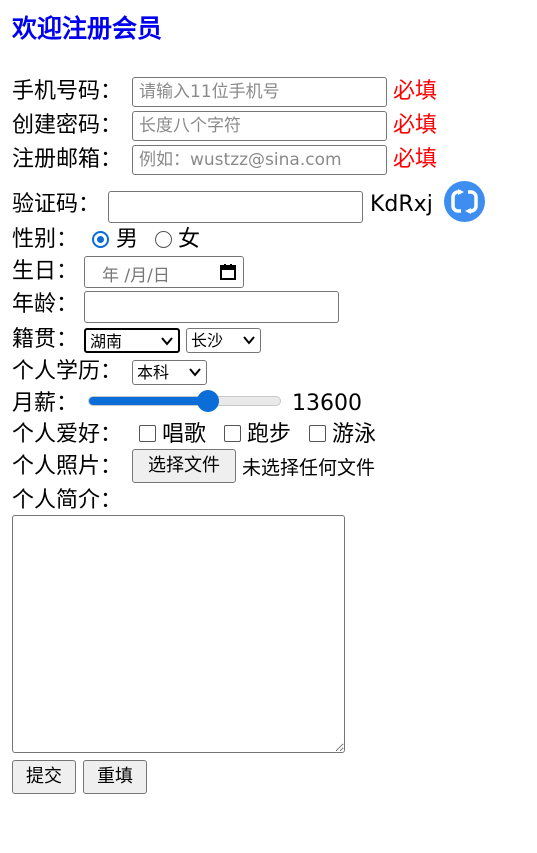 The image size is (537, 853). Describe the element at coordinates (163, 239) in the screenshot. I see `gender-female-radio` at that location.